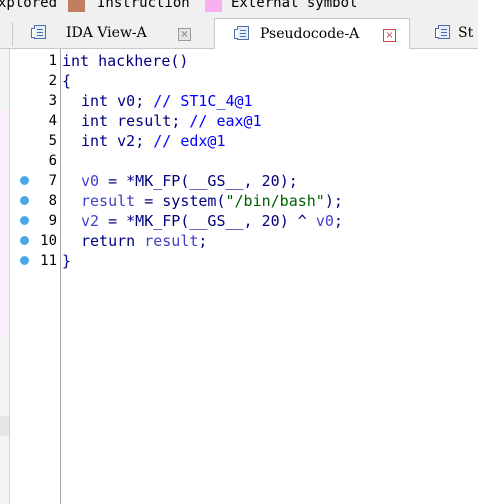 The width and height of the screenshot is (478, 504). Describe the element at coordinates (35, 241) in the screenshot. I see `gutter-line: 10` at that location.